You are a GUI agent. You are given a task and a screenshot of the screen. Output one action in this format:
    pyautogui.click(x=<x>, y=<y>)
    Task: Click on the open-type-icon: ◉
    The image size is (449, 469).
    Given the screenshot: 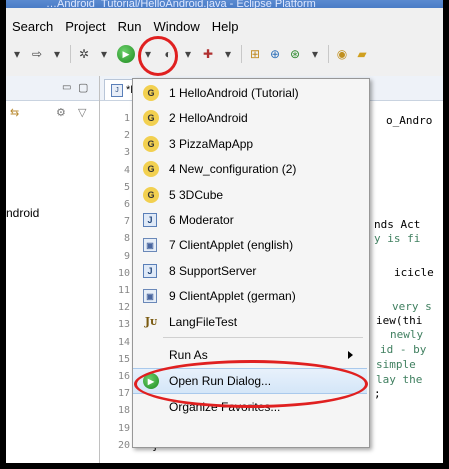 What is the action you would take?
    pyautogui.click(x=342, y=54)
    